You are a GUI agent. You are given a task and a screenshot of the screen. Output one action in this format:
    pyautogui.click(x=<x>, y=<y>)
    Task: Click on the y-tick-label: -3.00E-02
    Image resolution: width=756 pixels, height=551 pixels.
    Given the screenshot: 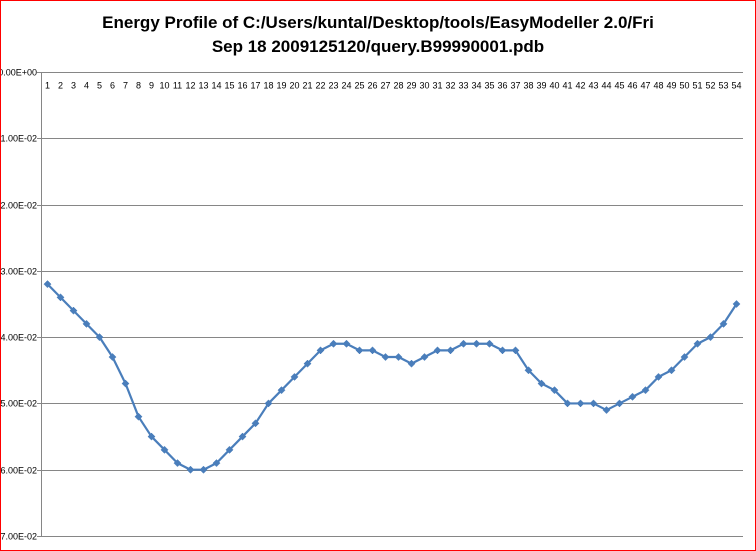 What is the action you would take?
    pyautogui.click(x=19, y=272)
    